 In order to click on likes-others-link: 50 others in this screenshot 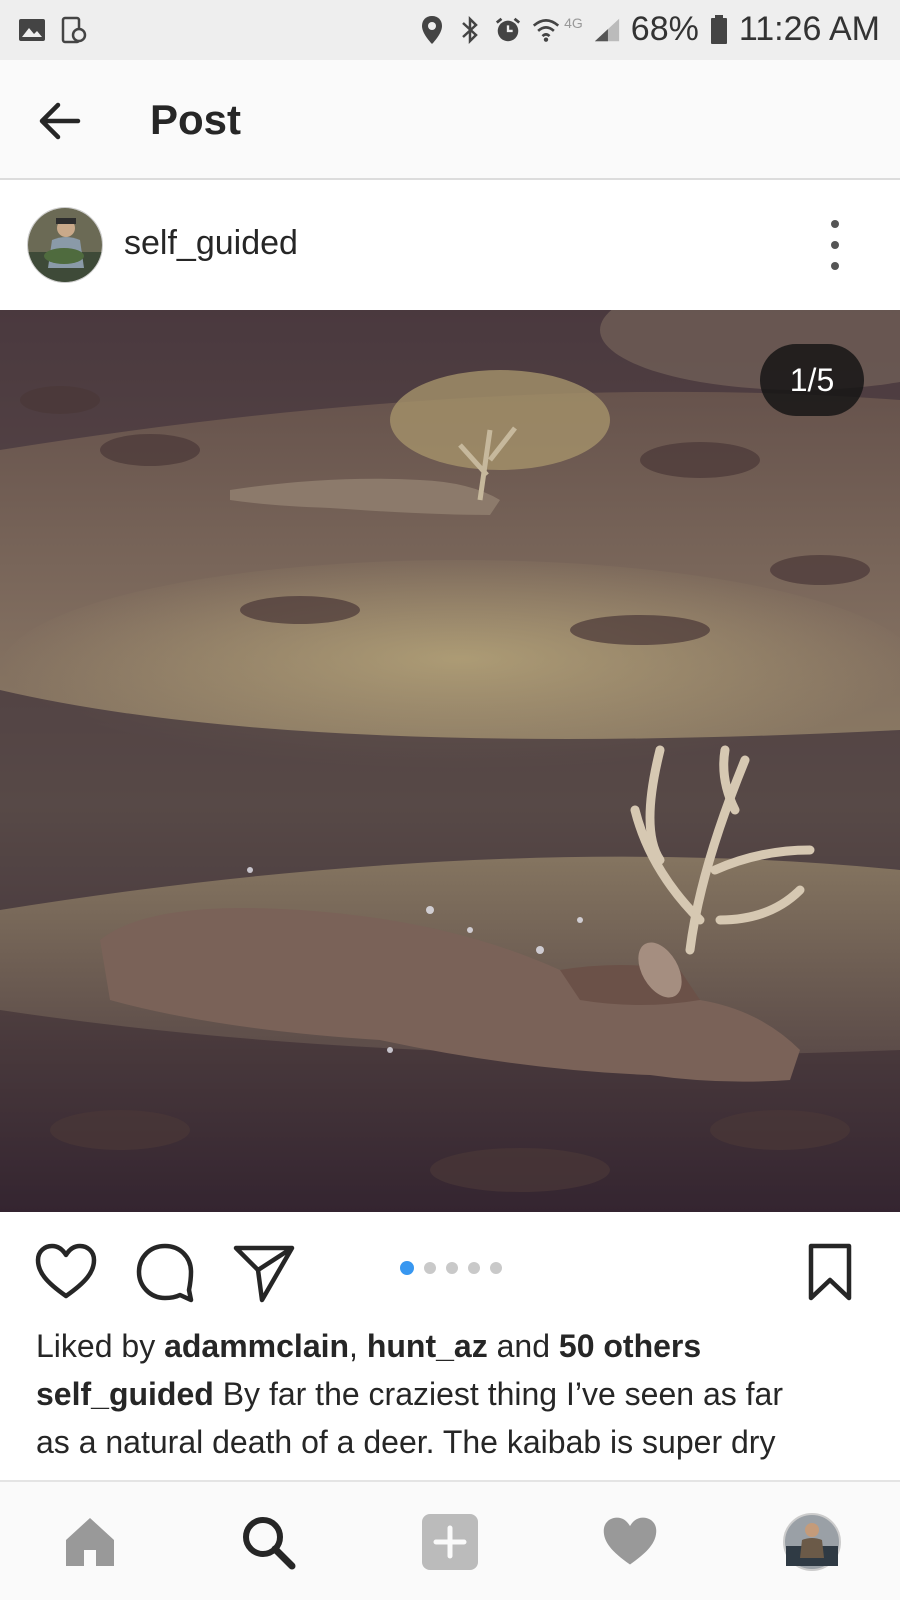, I will do `click(630, 1346)`.